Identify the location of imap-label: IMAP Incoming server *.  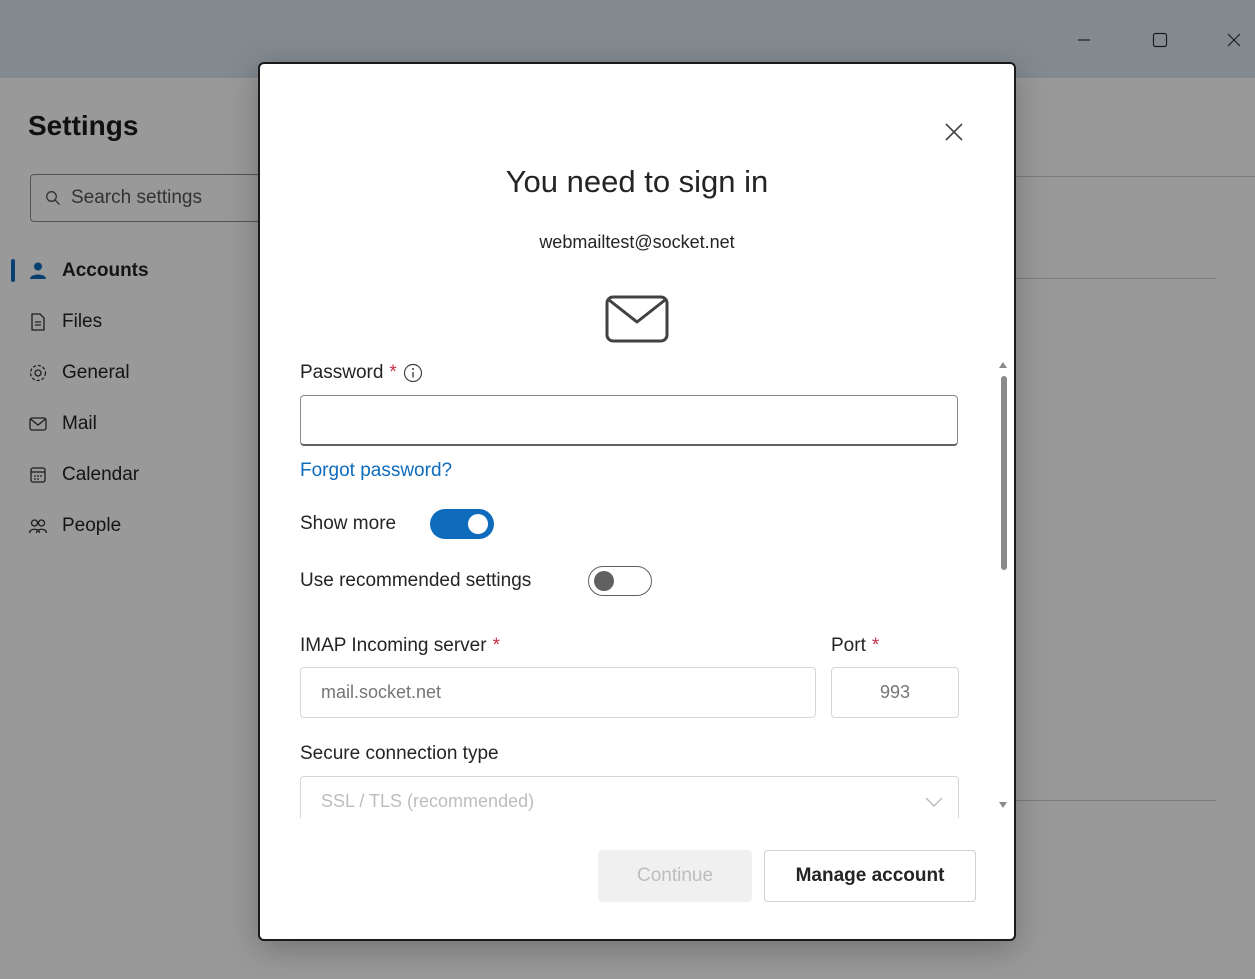
(400, 646).